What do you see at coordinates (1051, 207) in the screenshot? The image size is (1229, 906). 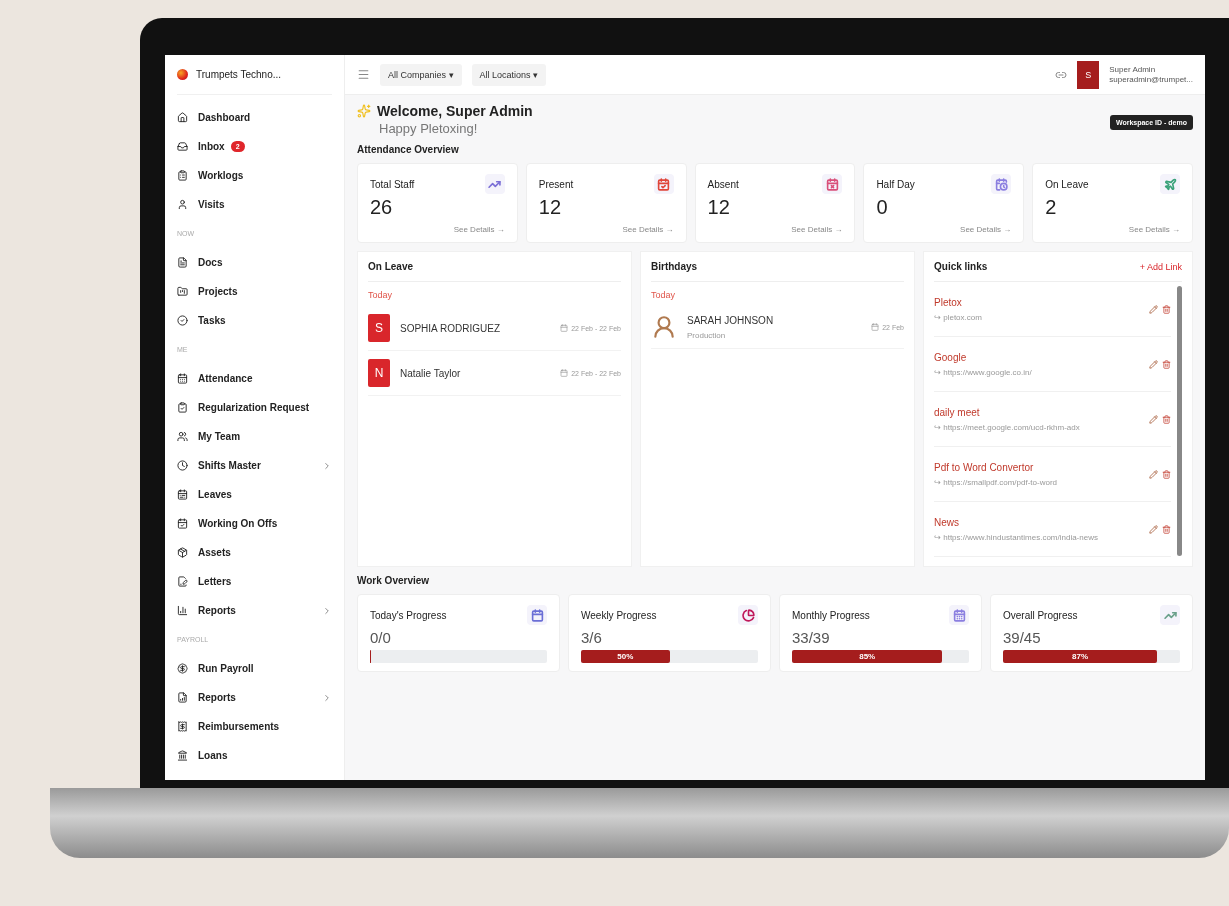 I see `stat-value: 2` at bounding box center [1051, 207].